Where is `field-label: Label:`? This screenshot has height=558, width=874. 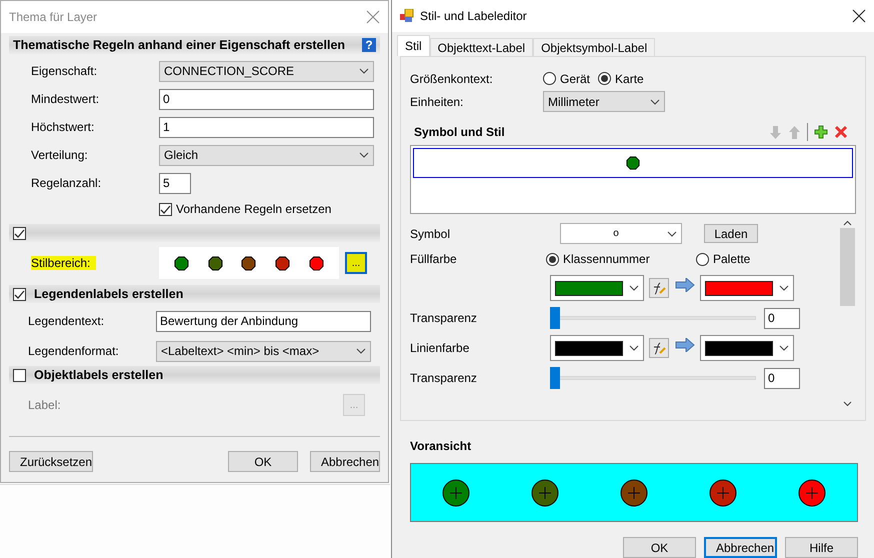 field-label: Label: is located at coordinates (45, 405).